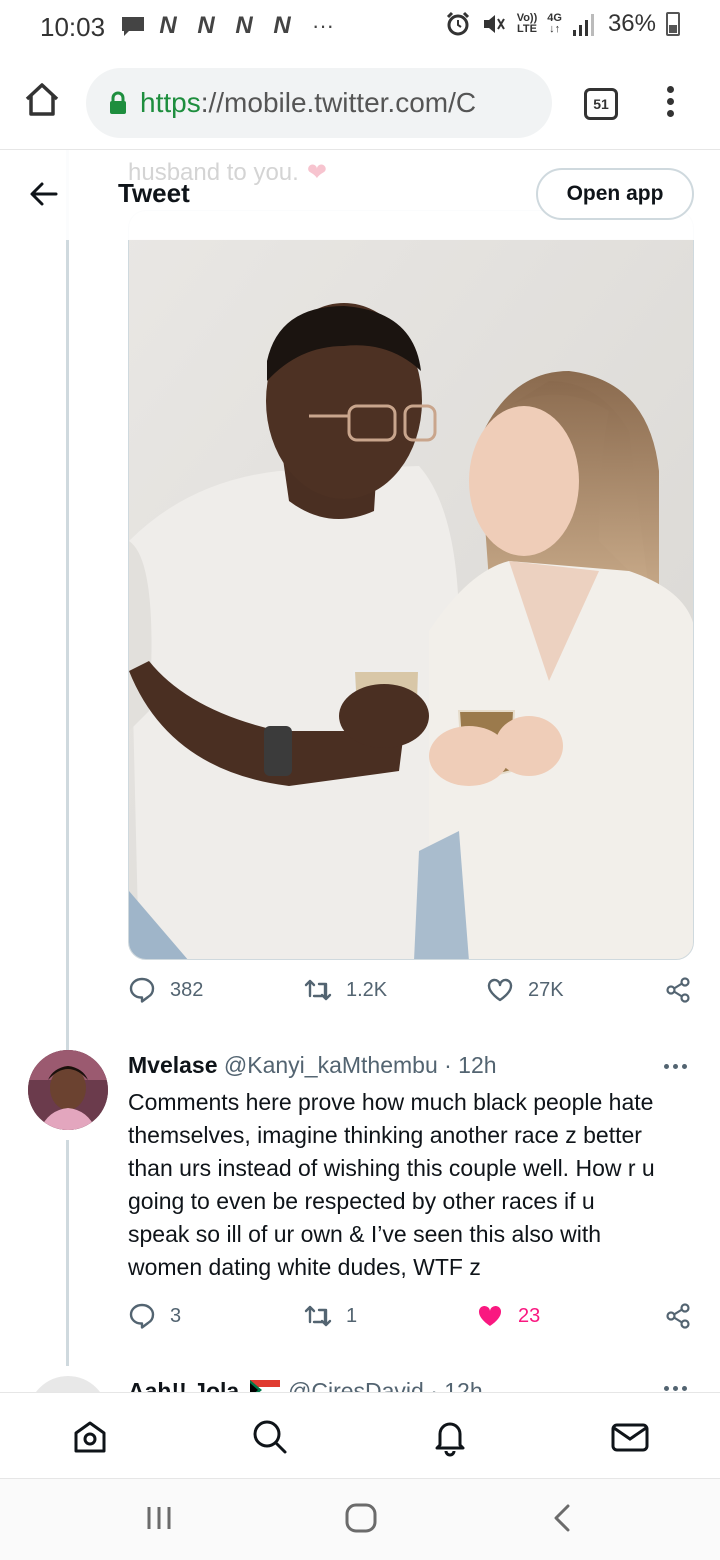 This screenshot has width=720, height=1560. What do you see at coordinates (176, 1315) in the screenshot?
I see `reply-count: 3` at bounding box center [176, 1315].